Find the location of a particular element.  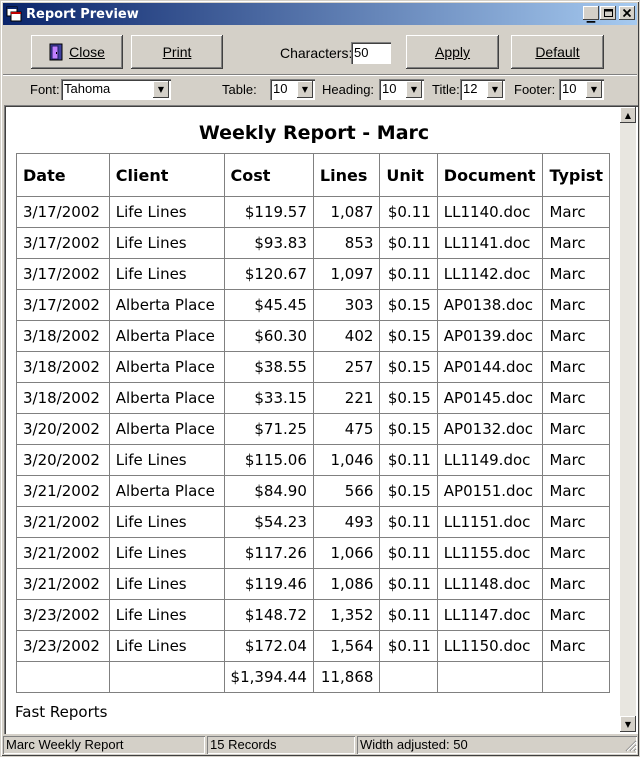

table-cell: 566 is located at coordinates (346, 491).